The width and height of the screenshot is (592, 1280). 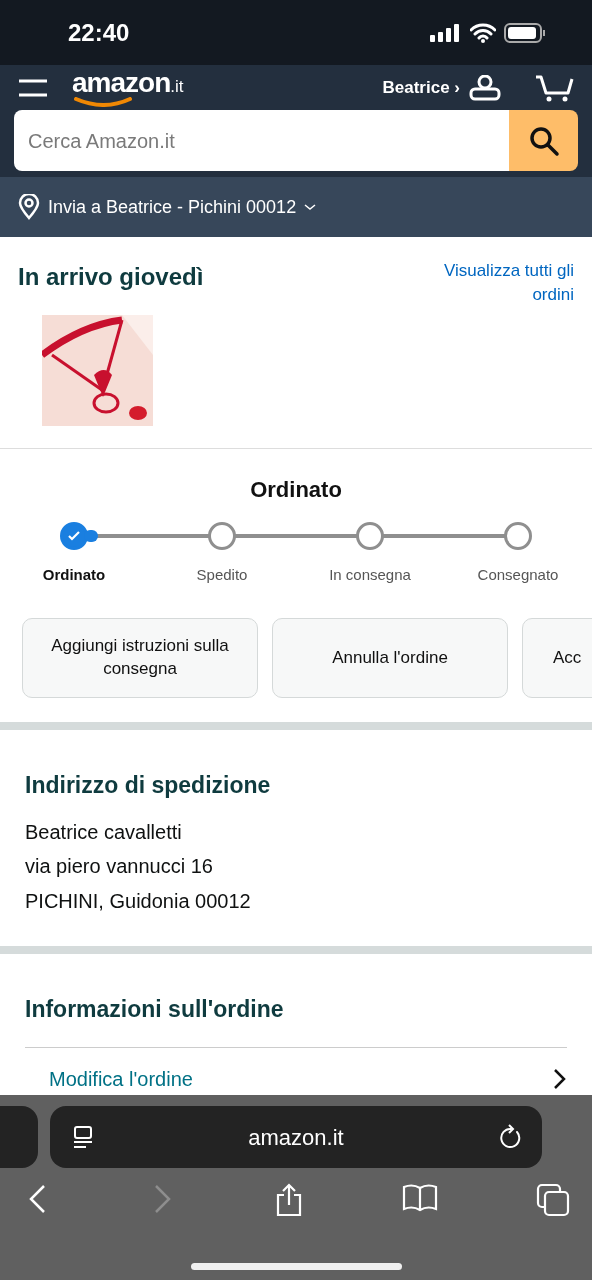 I want to click on edit-order-link: Modifica l'ordine, so click(x=121, y=1078).